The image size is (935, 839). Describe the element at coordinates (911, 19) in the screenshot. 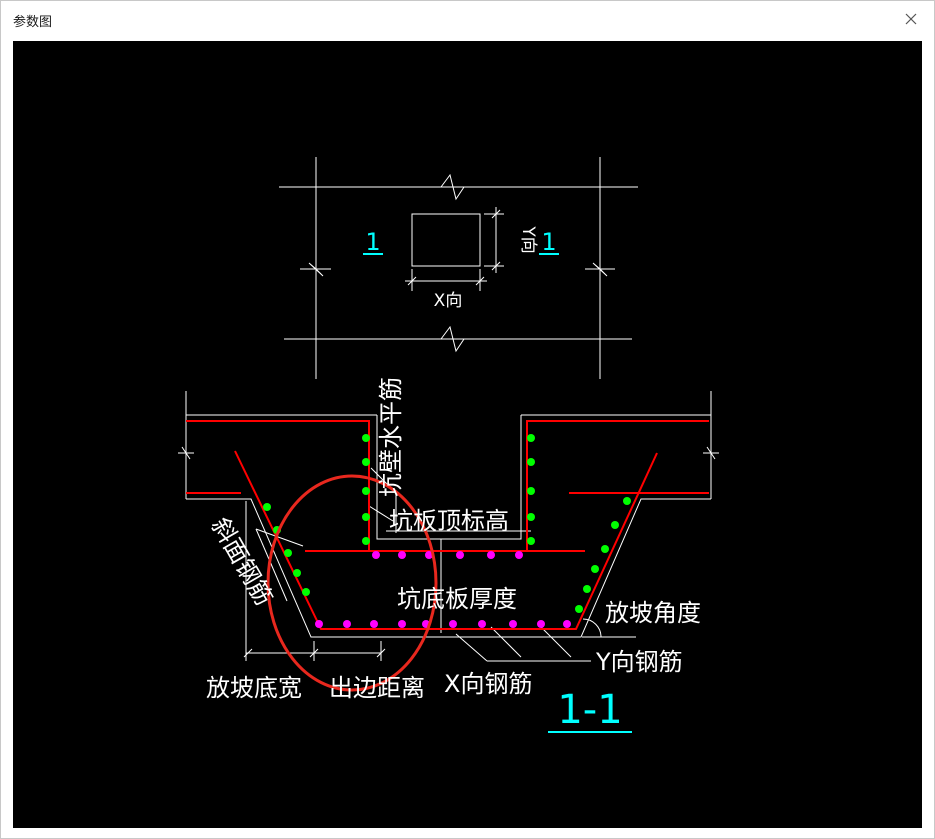

I see `close-icon` at that location.